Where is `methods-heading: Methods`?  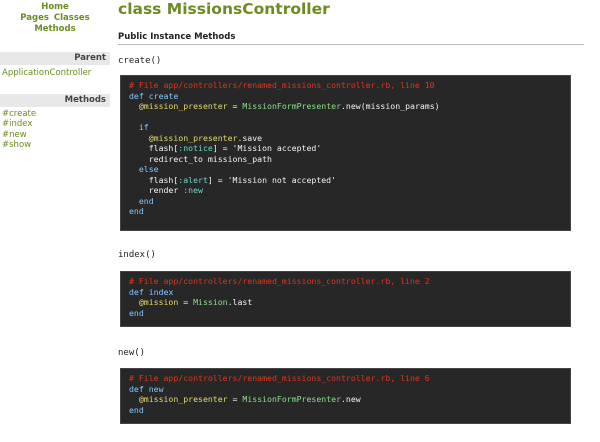 methods-heading: Methods is located at coordinates (55, 100).